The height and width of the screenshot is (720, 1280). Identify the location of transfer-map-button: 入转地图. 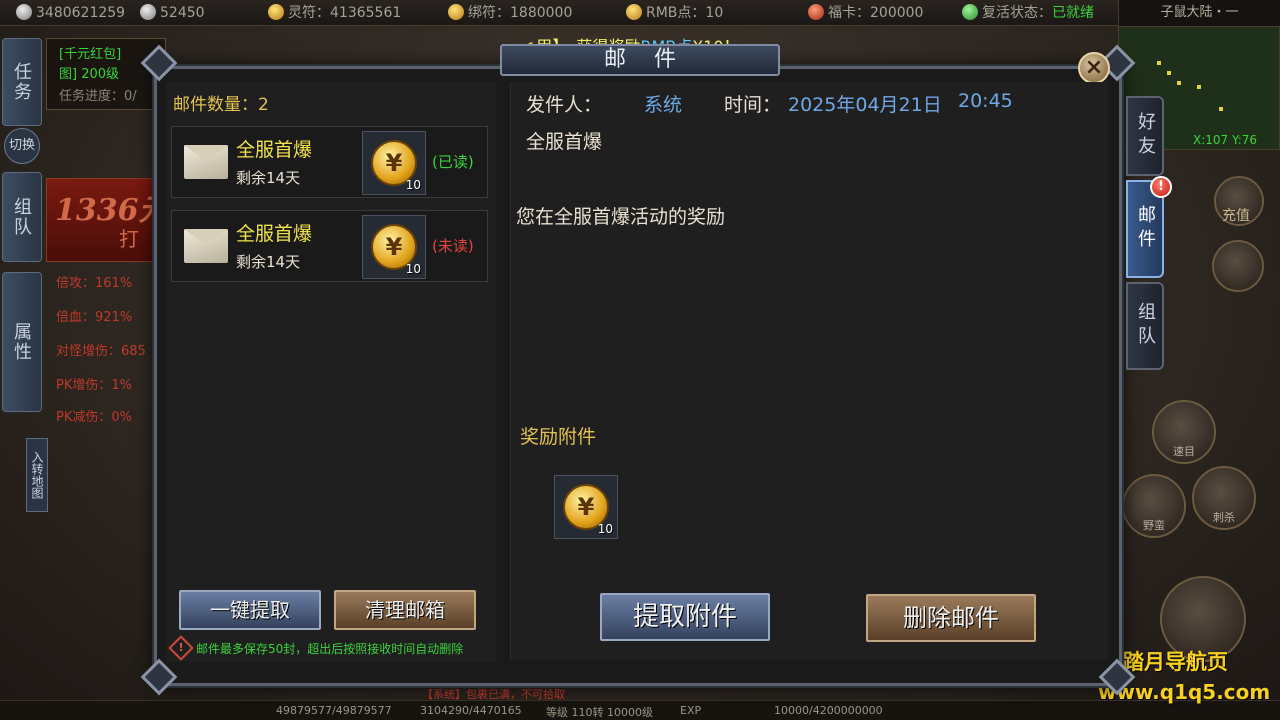
(37, 475).